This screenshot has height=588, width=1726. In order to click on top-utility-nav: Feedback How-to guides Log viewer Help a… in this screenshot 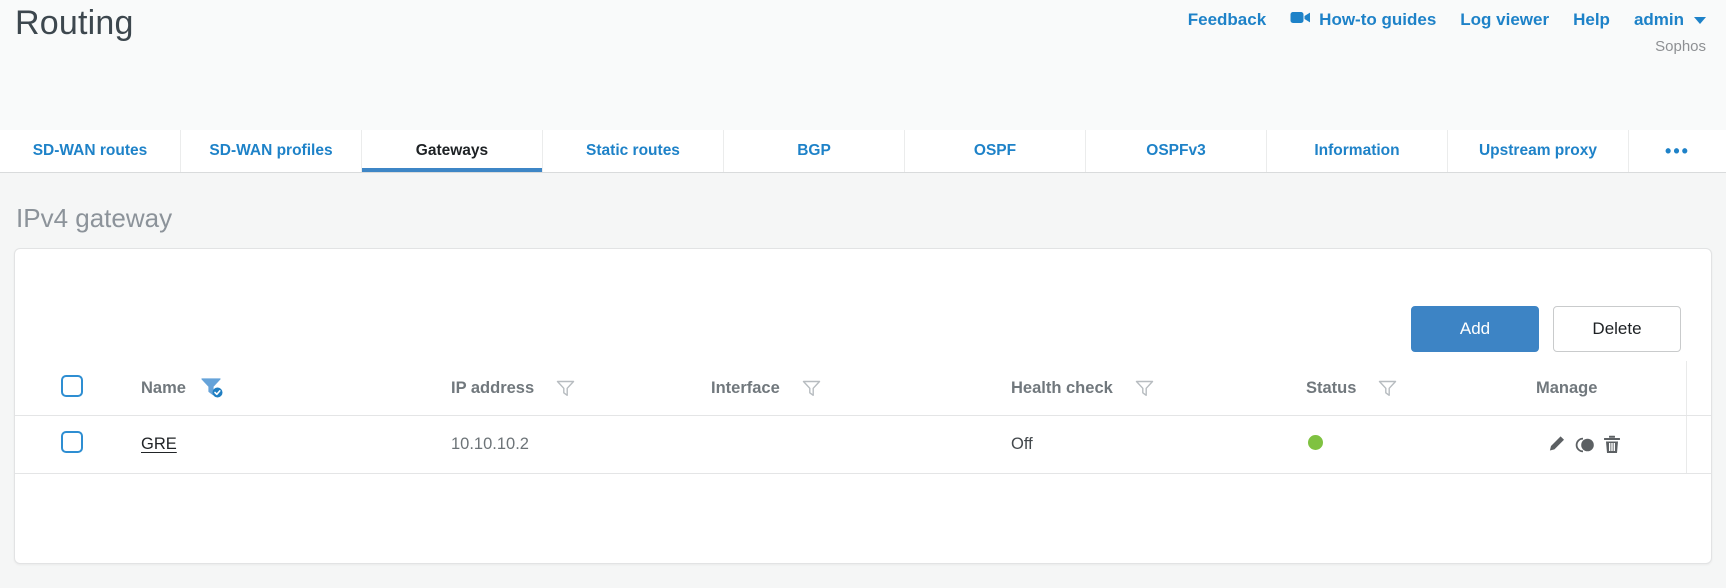, I will do `click(1447, 32)`.